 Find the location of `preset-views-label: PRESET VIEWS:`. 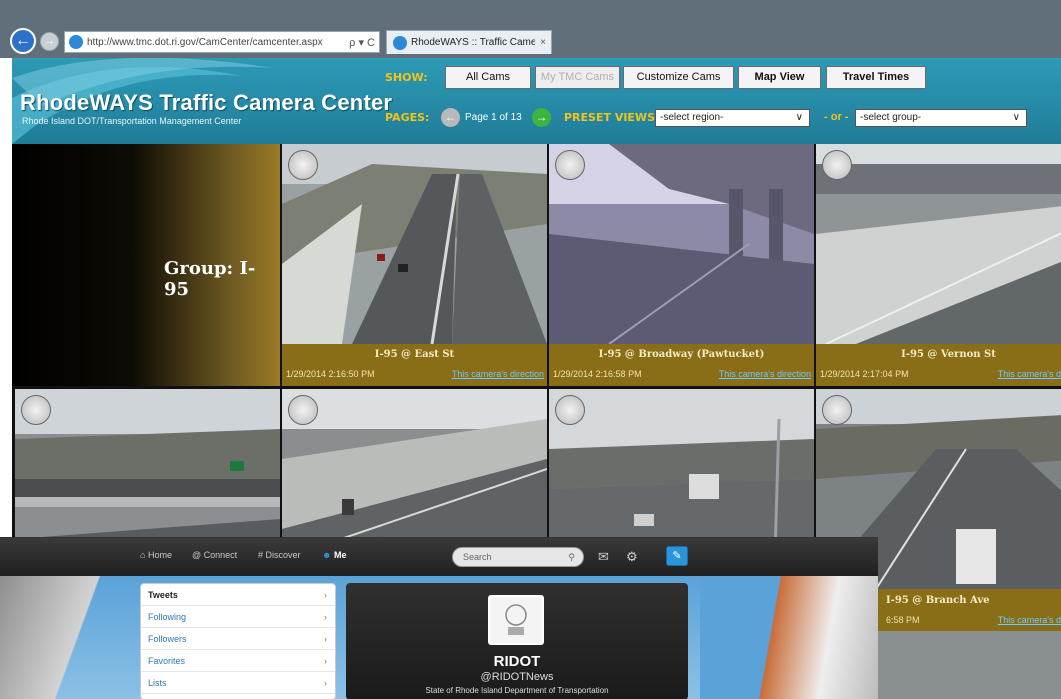

preset-views-label: PRESET VIEWS: is located at coordinates (612, 117).